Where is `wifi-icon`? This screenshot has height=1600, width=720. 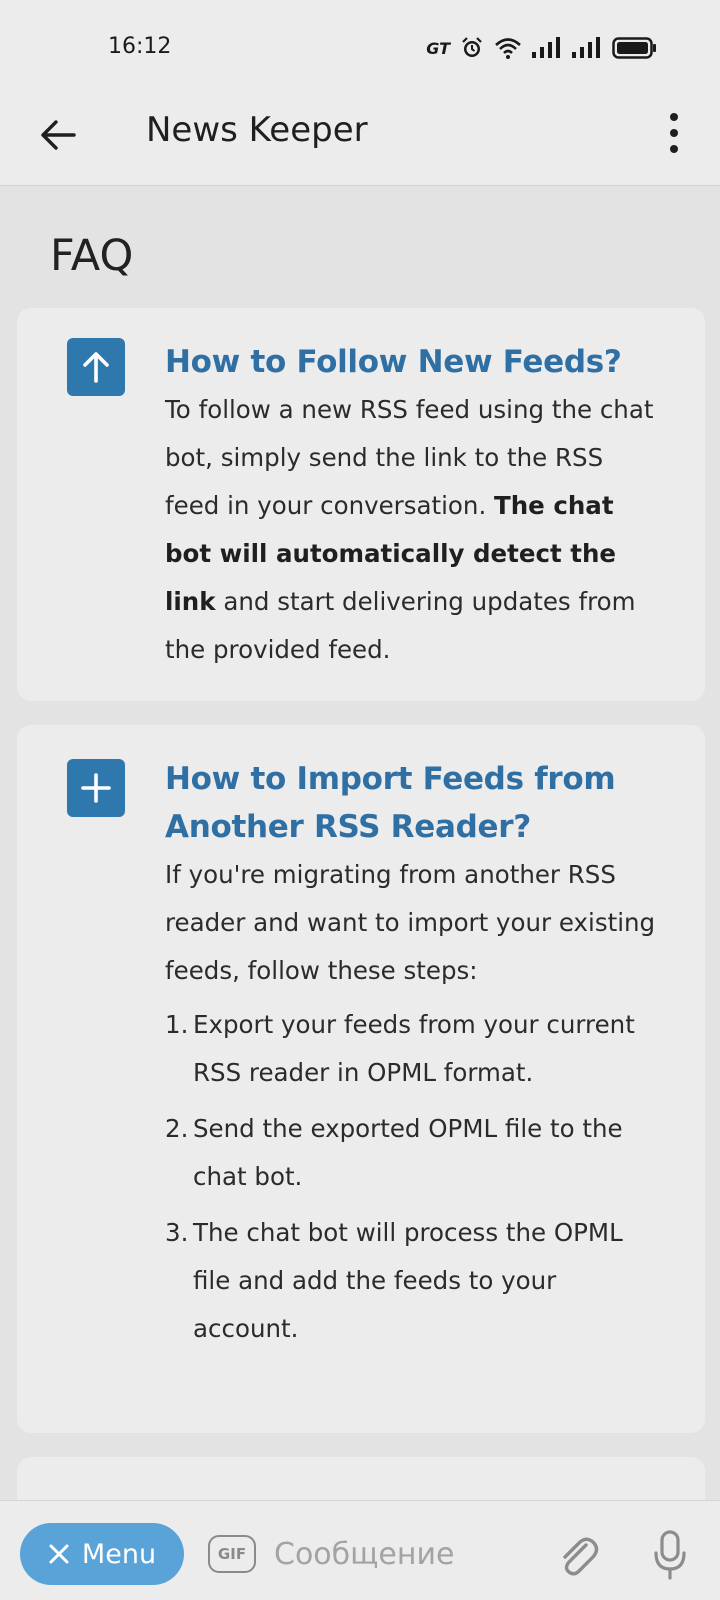
wifi-icon is located at coordinates (508, 48).